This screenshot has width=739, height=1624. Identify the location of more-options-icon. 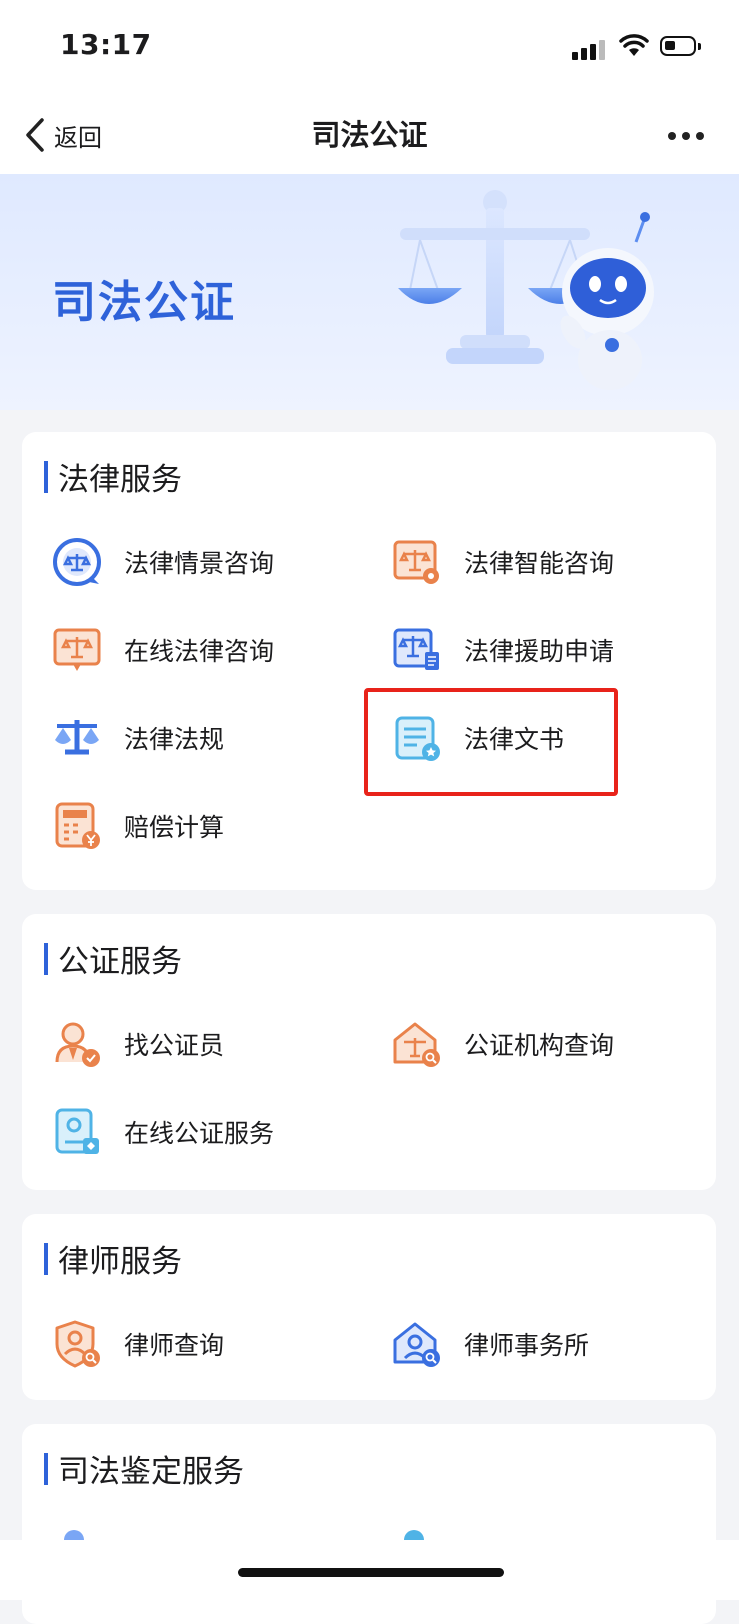
(693, 136).